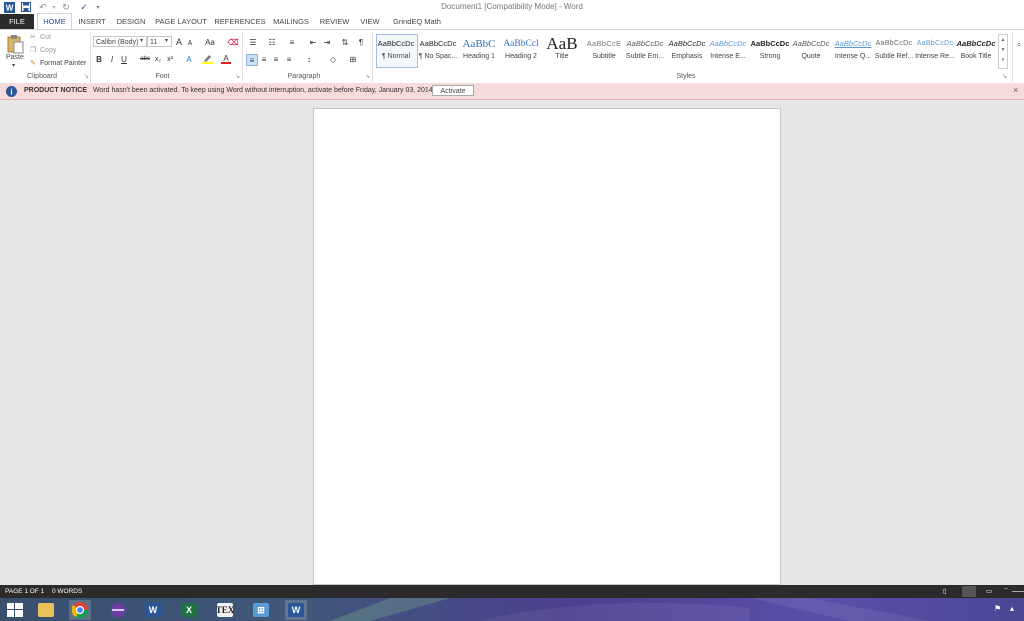 The height and width of the screenshot is (621, 1024). Describe the element at coordinates (179, 42) in the screenshot. I see `grow-font-button: A` at that location.